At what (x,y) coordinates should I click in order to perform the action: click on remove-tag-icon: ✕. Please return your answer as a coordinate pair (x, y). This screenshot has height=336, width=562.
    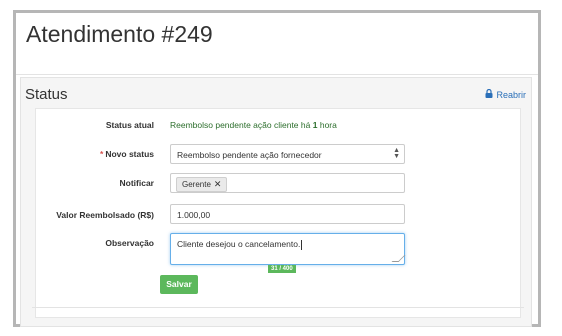
    Looking at the image, I should click on (218, 184).